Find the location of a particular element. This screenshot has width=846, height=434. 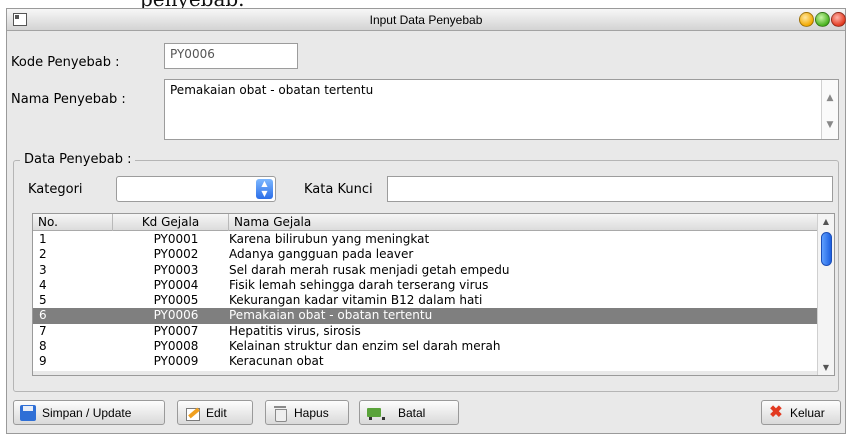

close-button is located at coordinates (838, 19).